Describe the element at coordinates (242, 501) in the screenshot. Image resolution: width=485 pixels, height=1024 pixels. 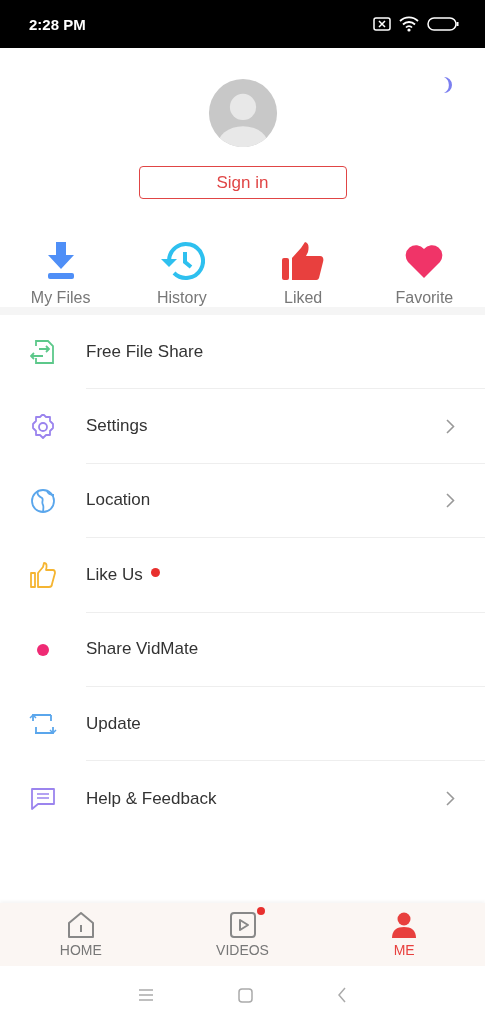
I see `menu-item: Location` at that location.